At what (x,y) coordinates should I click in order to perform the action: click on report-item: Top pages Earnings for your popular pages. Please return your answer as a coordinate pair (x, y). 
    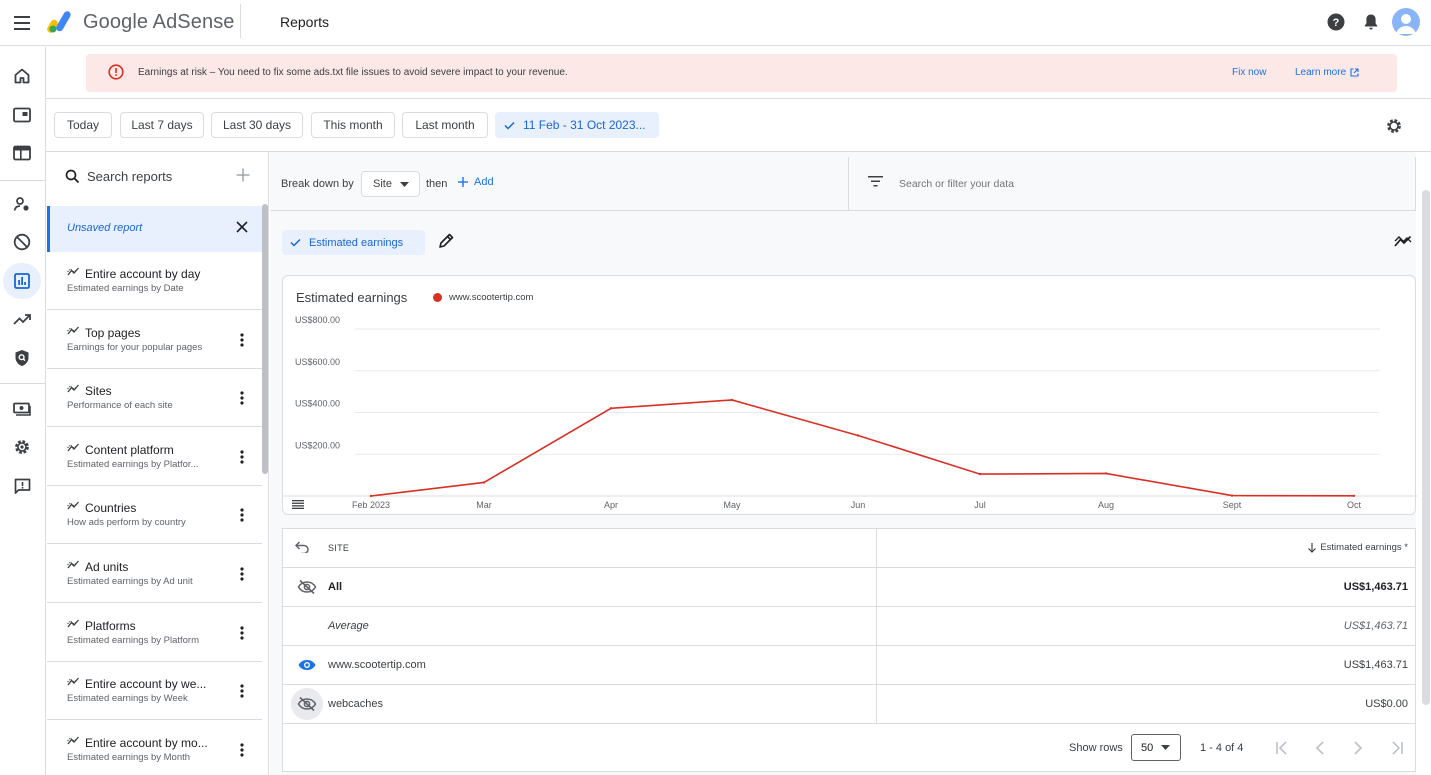
    Looking at the image, I should click on (154, 340).